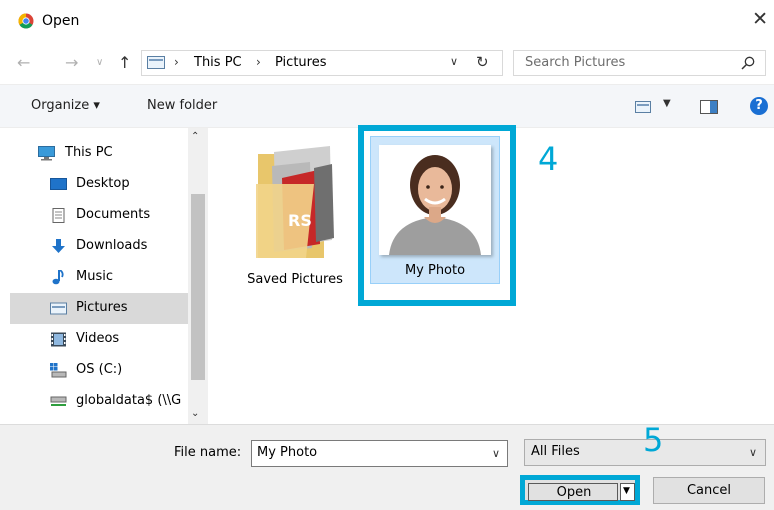  Describe the element at coordinates (195, 136) in the screenshot. I see `scroll-up-icon: ⌃` at that location.